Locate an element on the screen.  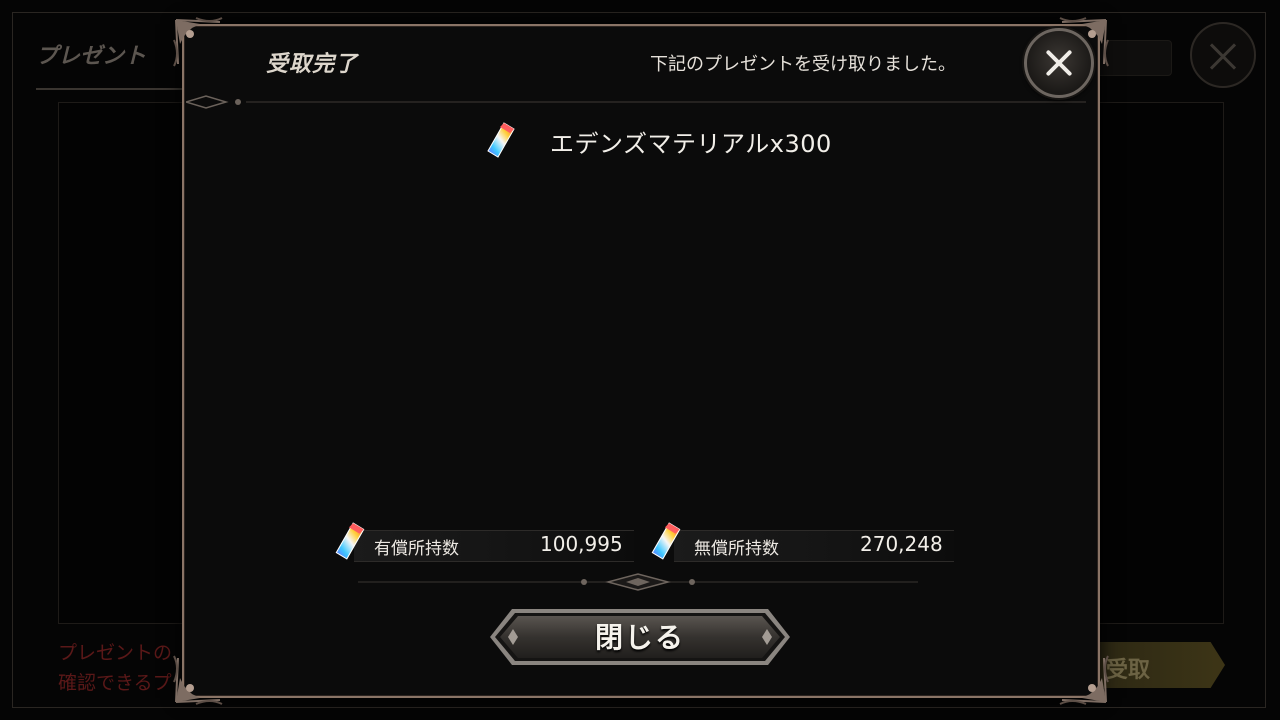
background-receive-label: 受取 is located at coordinates (1128, 670).